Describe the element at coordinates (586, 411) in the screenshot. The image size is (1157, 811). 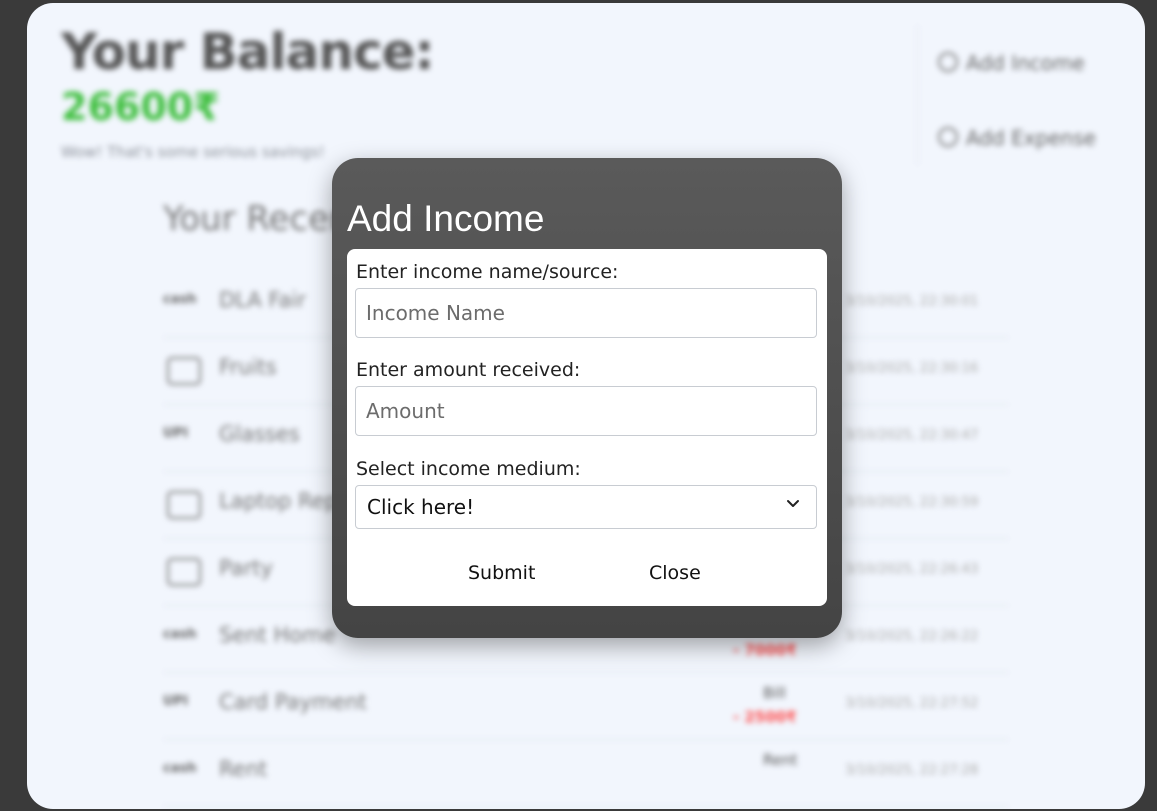
I see `amount-input` at that location.